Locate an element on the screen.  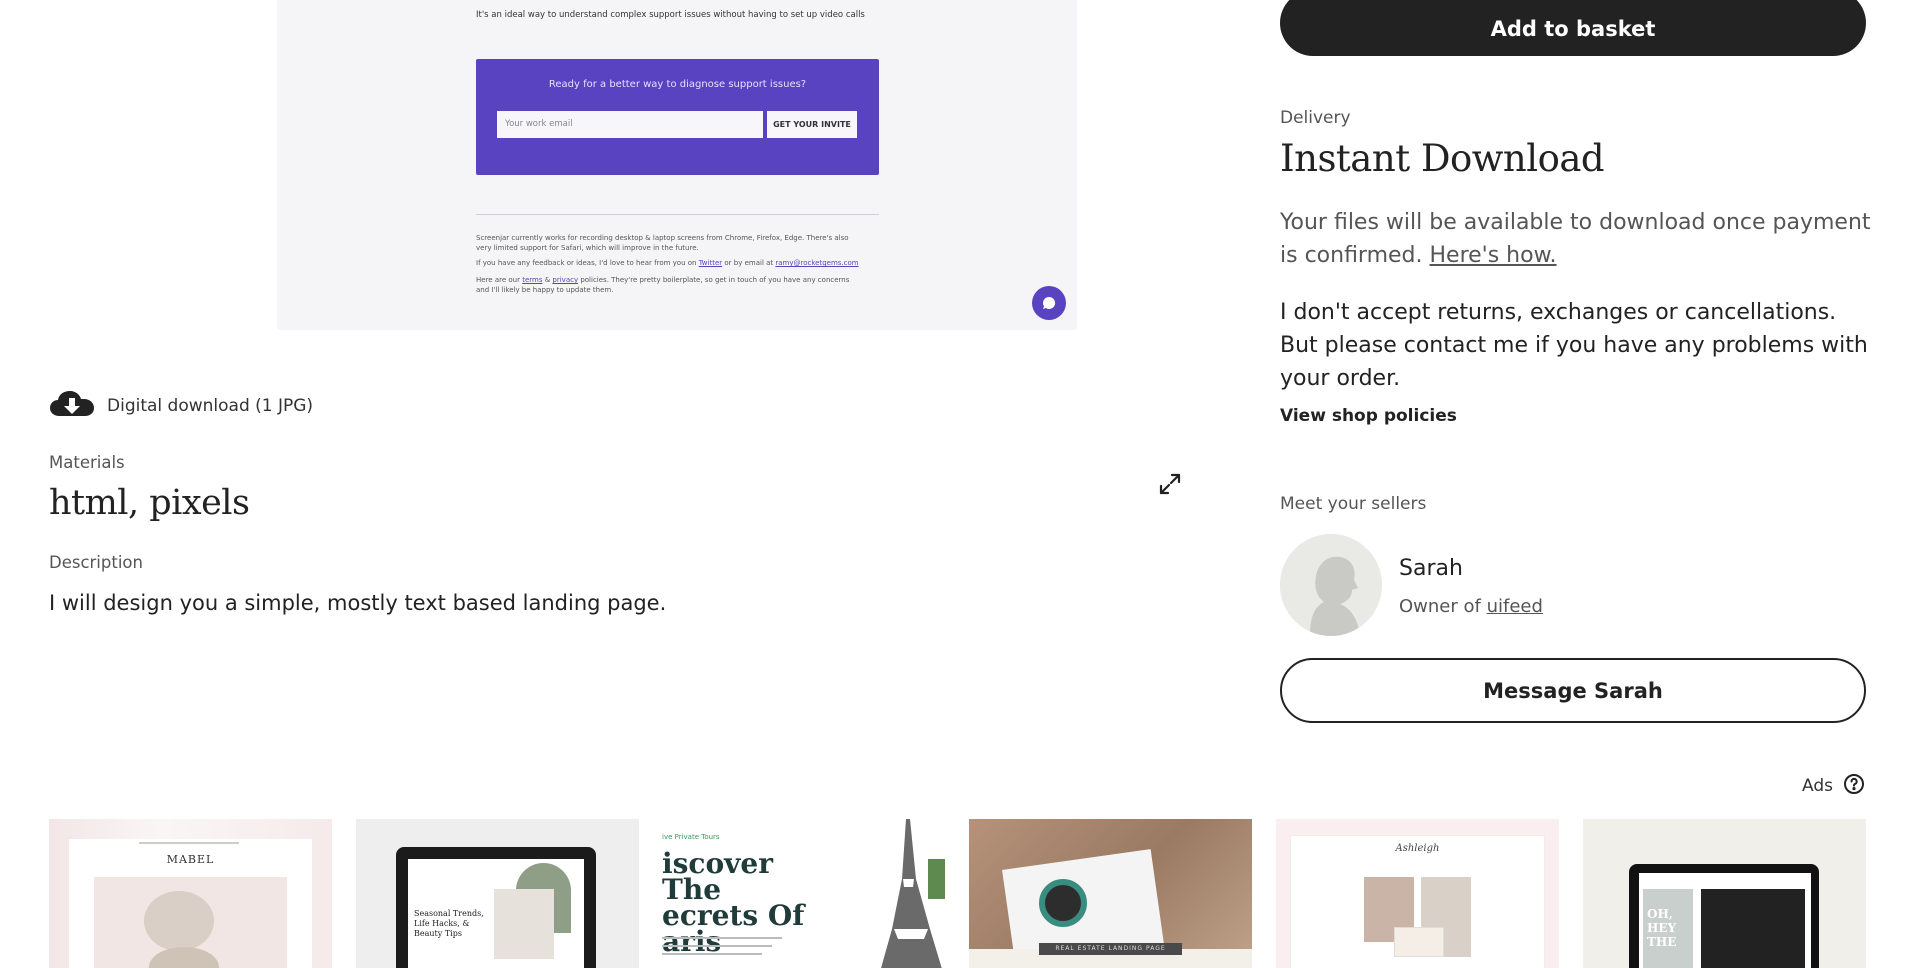
delivery-label: Delivery is located at coordinates (1315, 118).